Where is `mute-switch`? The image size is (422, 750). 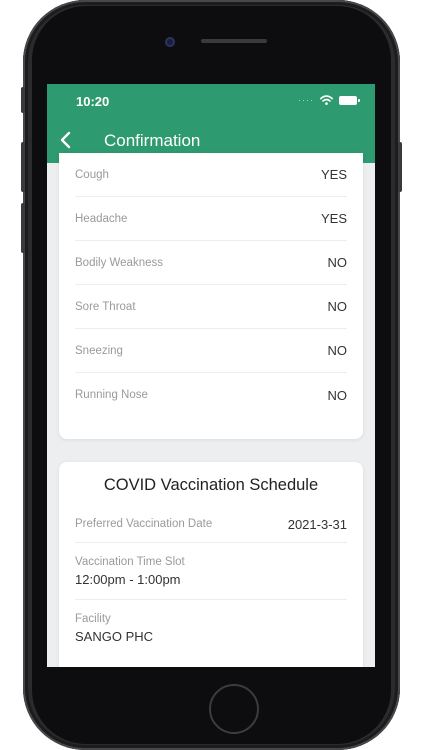 mute-switch is located at coordinates (23, 100).